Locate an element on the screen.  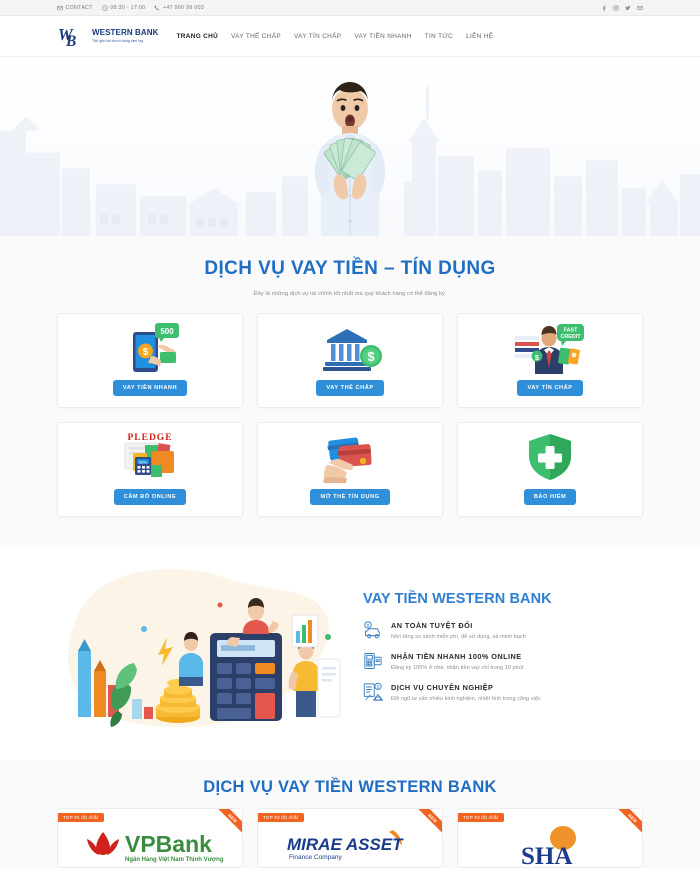
atm-machine-icon is located at coordinates (373, 661).